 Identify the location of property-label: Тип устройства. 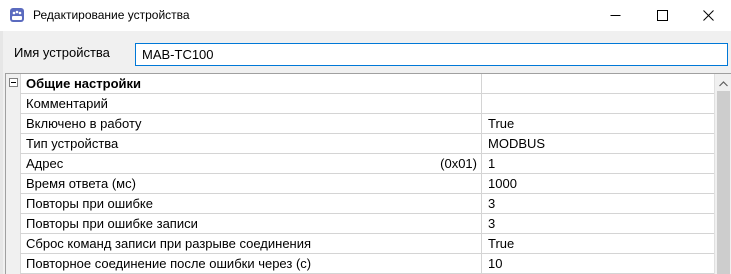
(251, 143).